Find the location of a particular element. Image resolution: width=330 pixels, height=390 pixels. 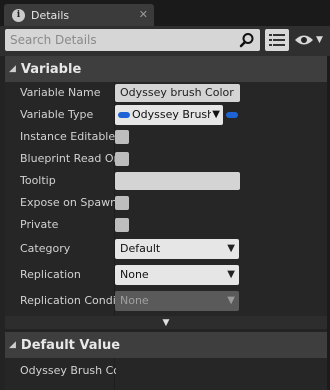

section-variable-title: Variable is located at coordinates (51, 69).